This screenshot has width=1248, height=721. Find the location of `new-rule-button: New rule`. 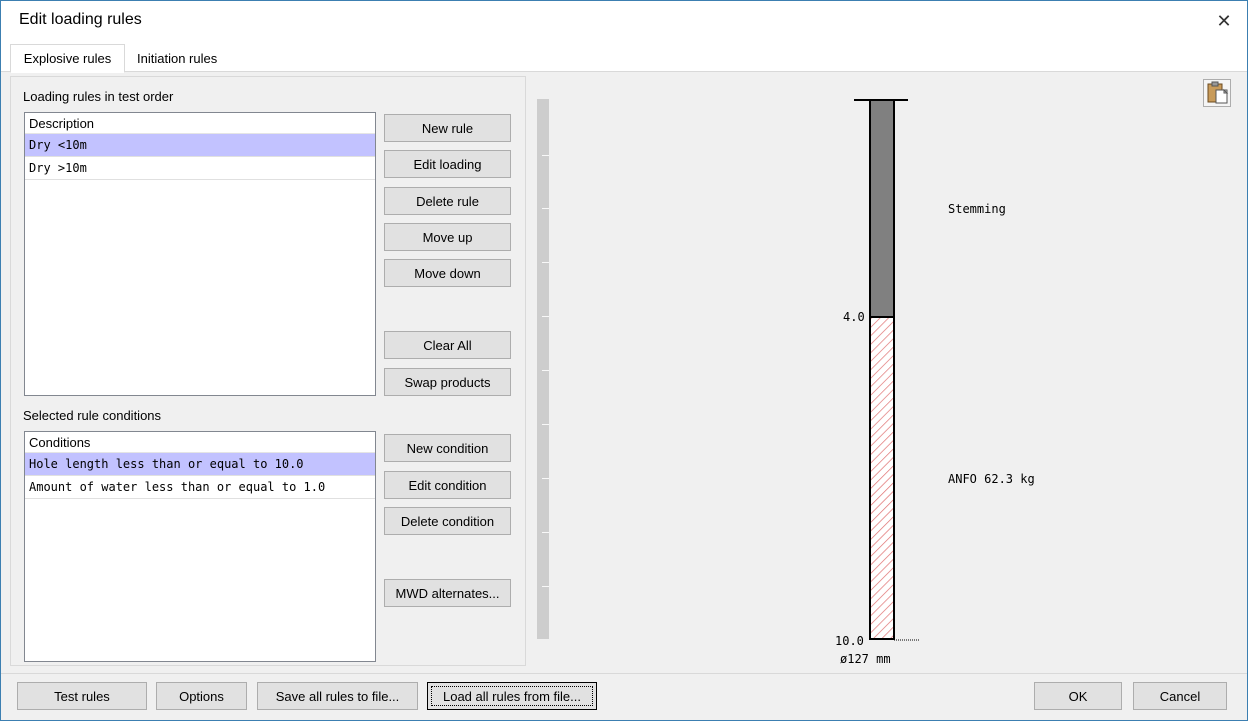

new-rule-button: New rule is located at coordinates (447, 128).